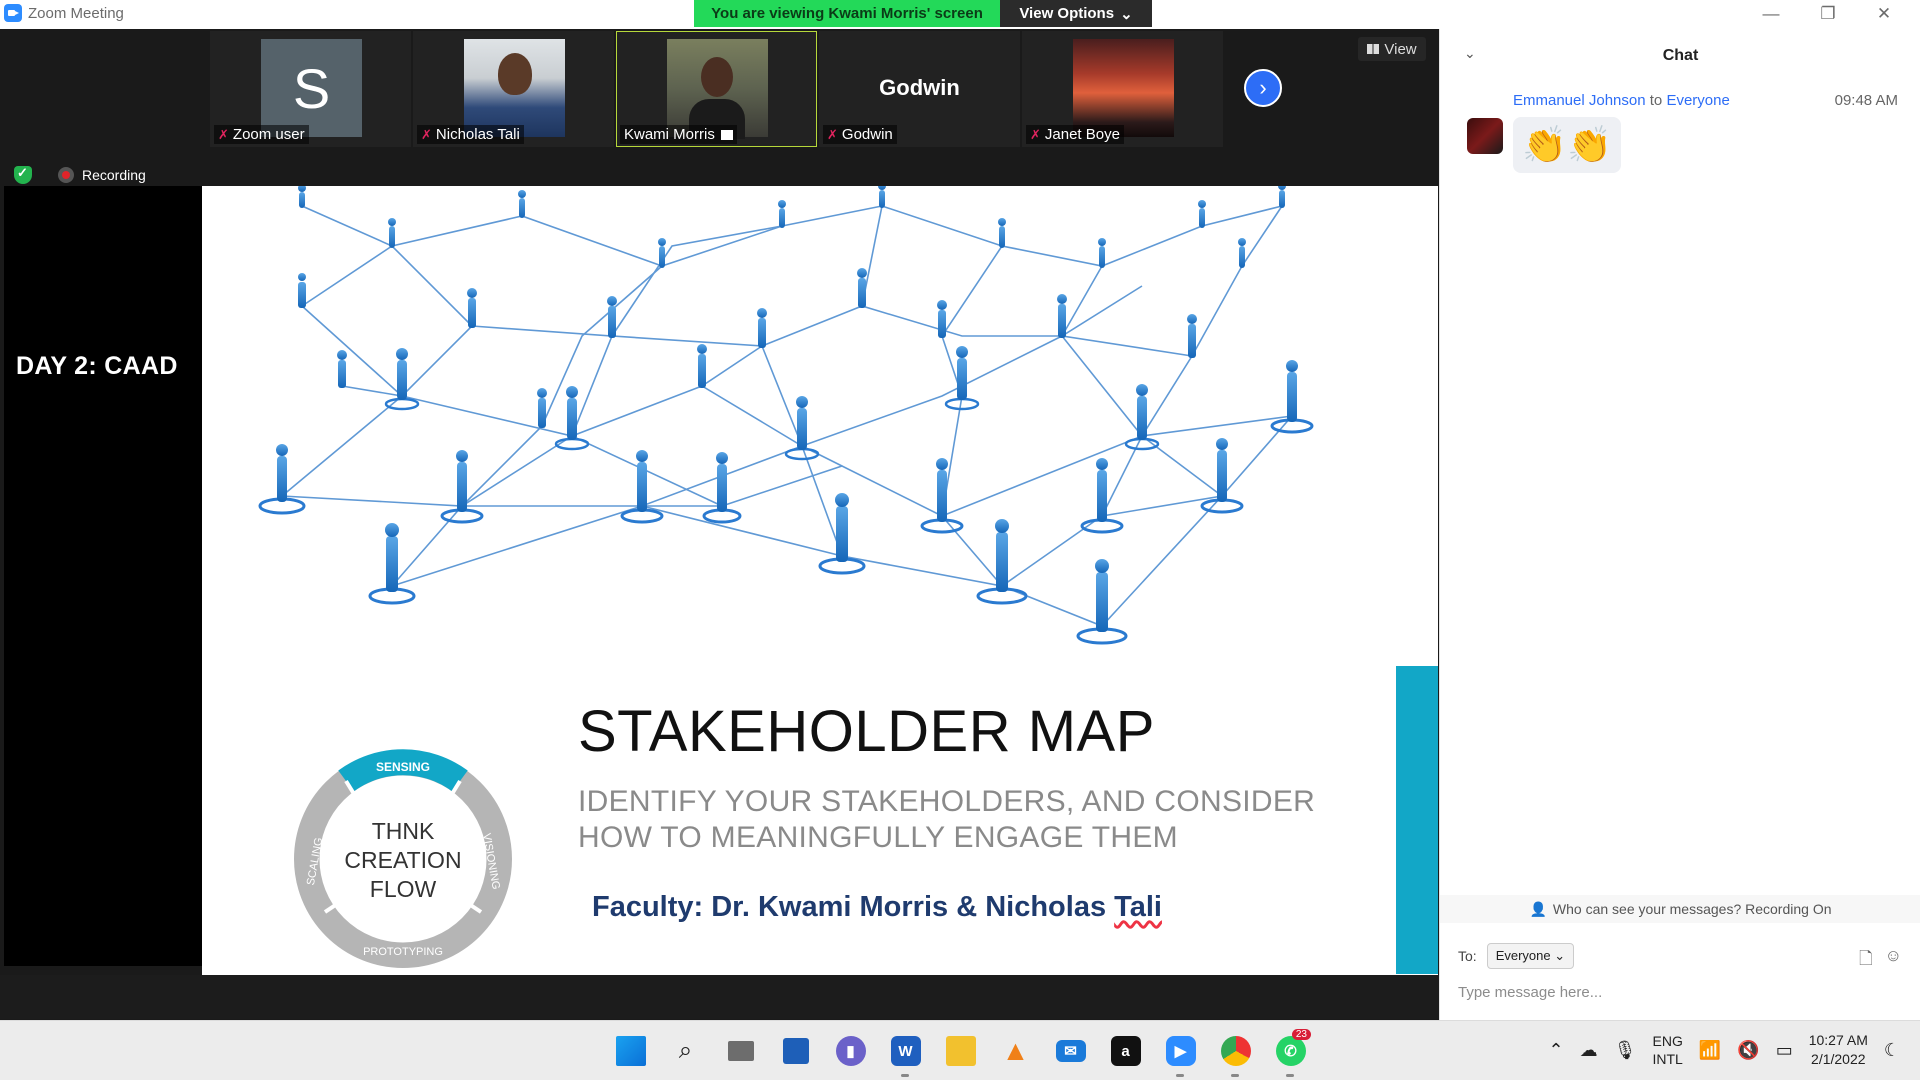 The height and width of the screenshot is (1080, 1920). What do you see at coordinates (947, 801) in the screenshot?
I see `slide-subtitle-line: IDENTIFY YOUR STAKEHOLDERS, AND CONSIDER` at bounding box center [947, 801].